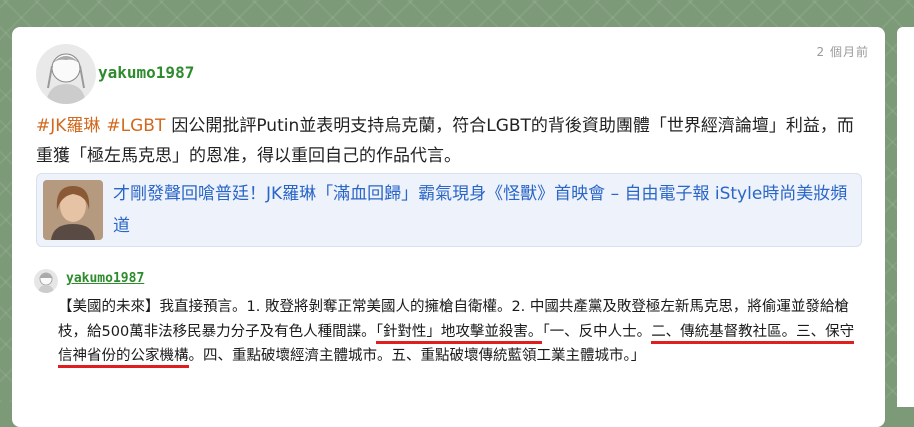 The image size is (914, 427). I want to click on reply-text-part: 「一、反中人士。, so click(597, 331).